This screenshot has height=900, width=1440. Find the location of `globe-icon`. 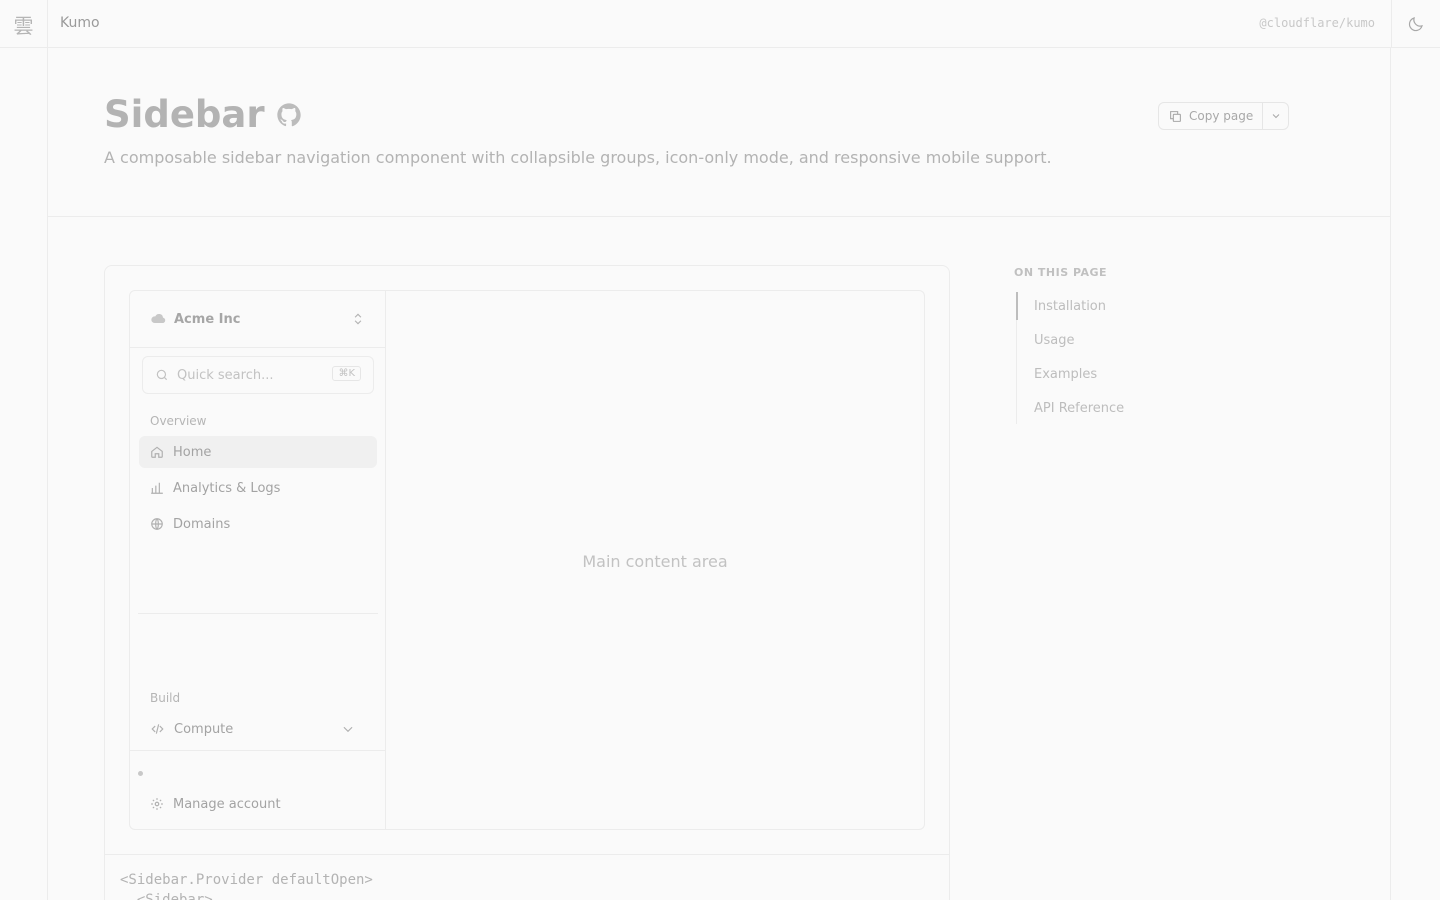

globe-icon is located at coordinates (157, 524).